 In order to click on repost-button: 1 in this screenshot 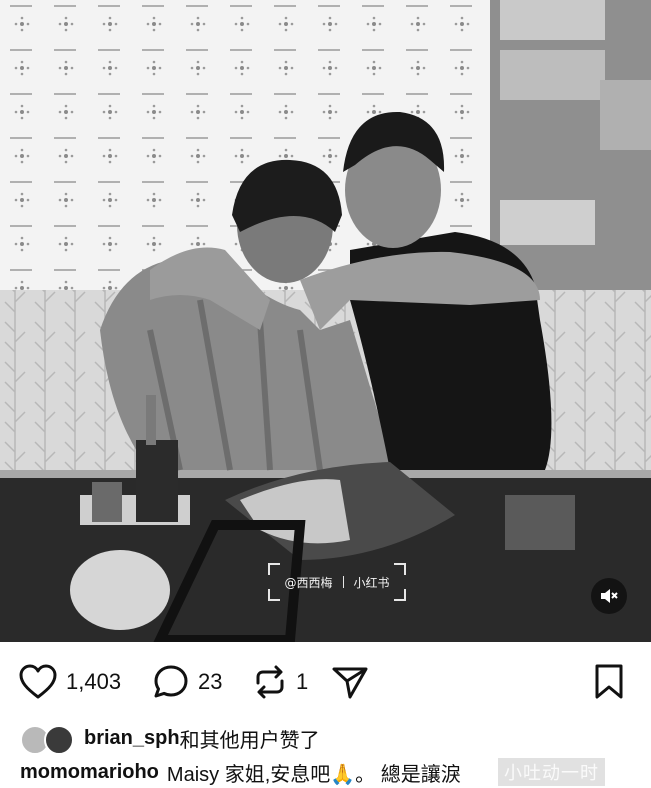, I will do `click(280, 682)`.